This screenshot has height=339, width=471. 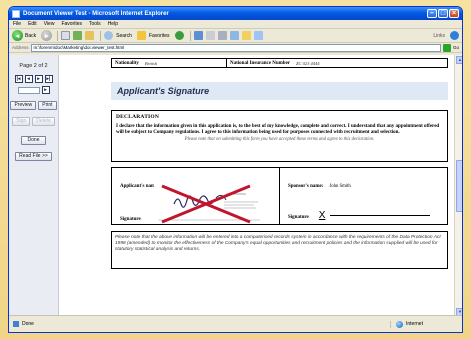 What do you see at coordinates (124, 36) in the screenshot?
I see `search-label: Search` at bounding box center [124, 36].